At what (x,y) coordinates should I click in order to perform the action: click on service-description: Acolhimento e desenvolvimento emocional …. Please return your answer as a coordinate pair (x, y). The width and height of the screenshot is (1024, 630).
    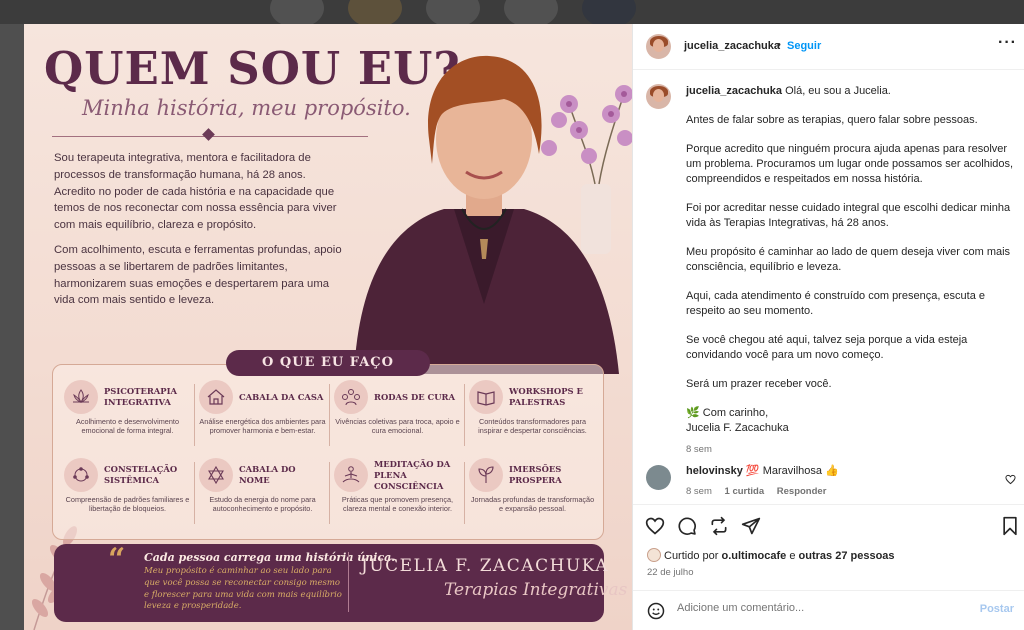
    Looking at the image, I should click on (127, 426).